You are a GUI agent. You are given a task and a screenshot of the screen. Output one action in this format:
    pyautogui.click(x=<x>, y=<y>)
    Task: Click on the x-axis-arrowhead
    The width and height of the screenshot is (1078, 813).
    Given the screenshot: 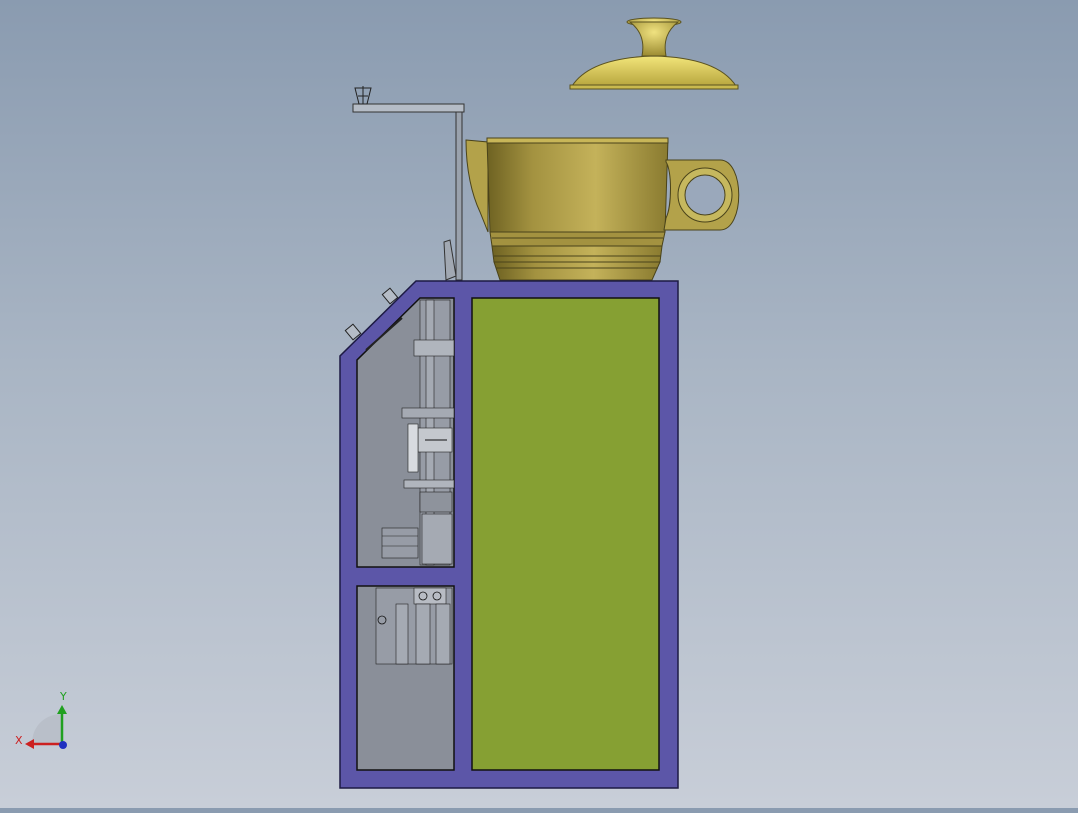 What is the action you would take?
    pyautogui.click(x=29, y=744)
    